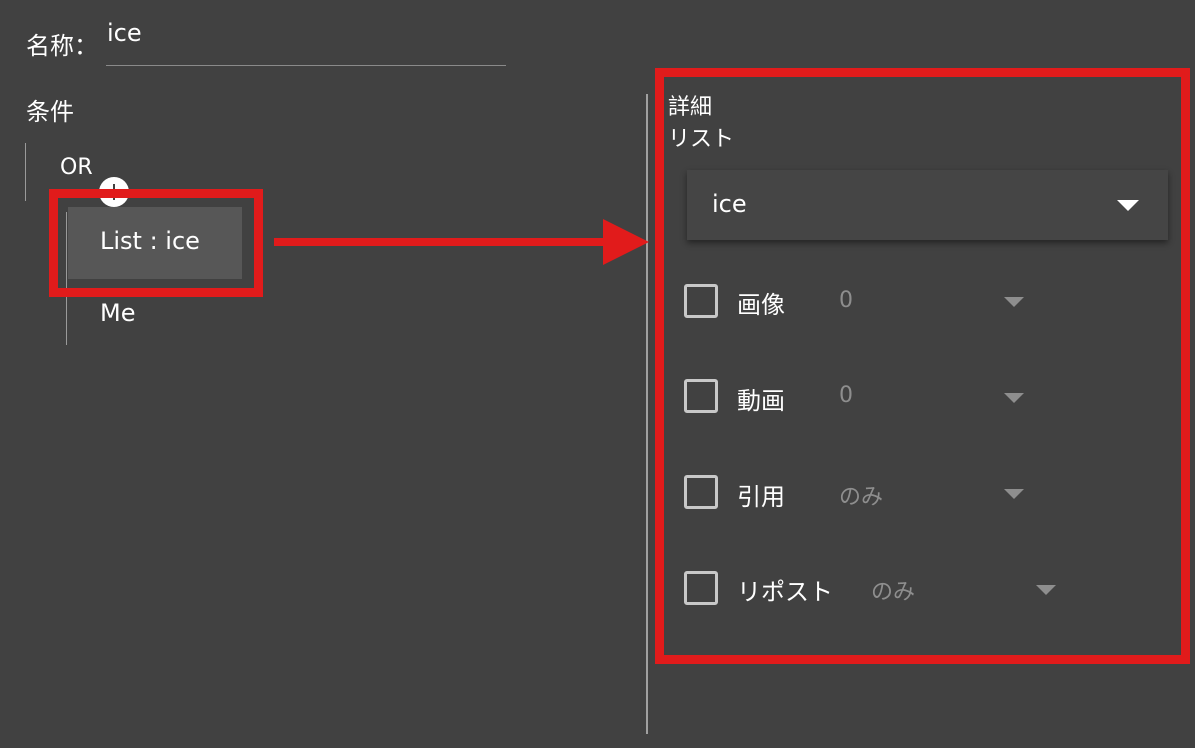 This screenshot has width=1195, height=748. What do you see at coordinates (124, 33) in the screenshot?
I see `name-input-value: ice` at bounding box center [124, 33].